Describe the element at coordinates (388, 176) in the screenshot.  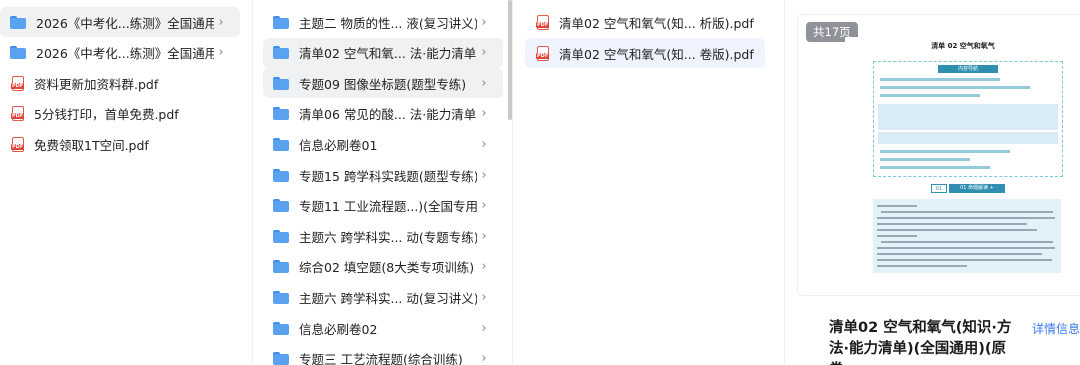
I see `item-label: 专题15 跨学科实践题(题型专练)` at that location.